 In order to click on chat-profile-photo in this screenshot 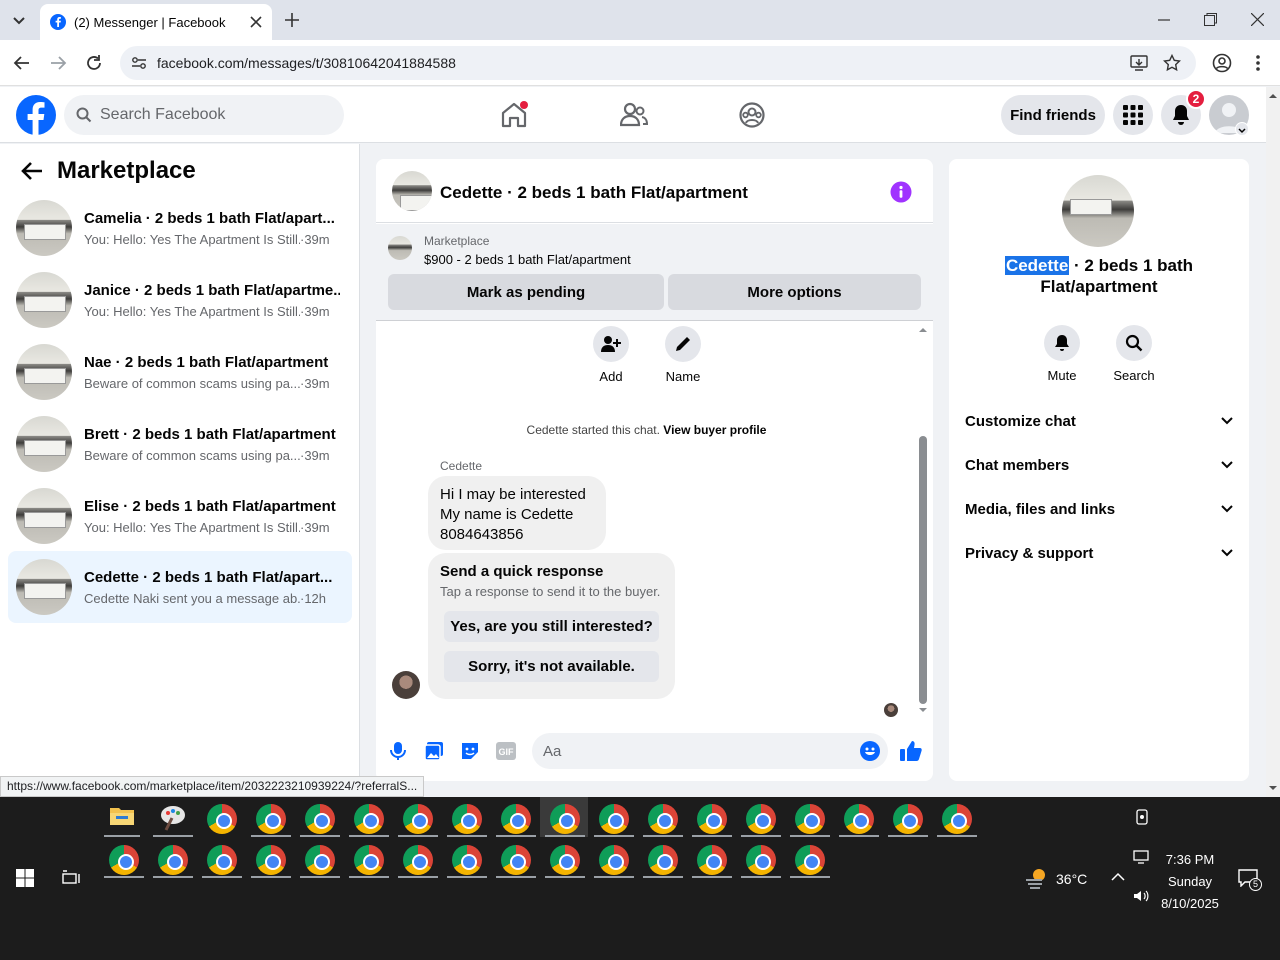, I will do `click(1098, 211)`.